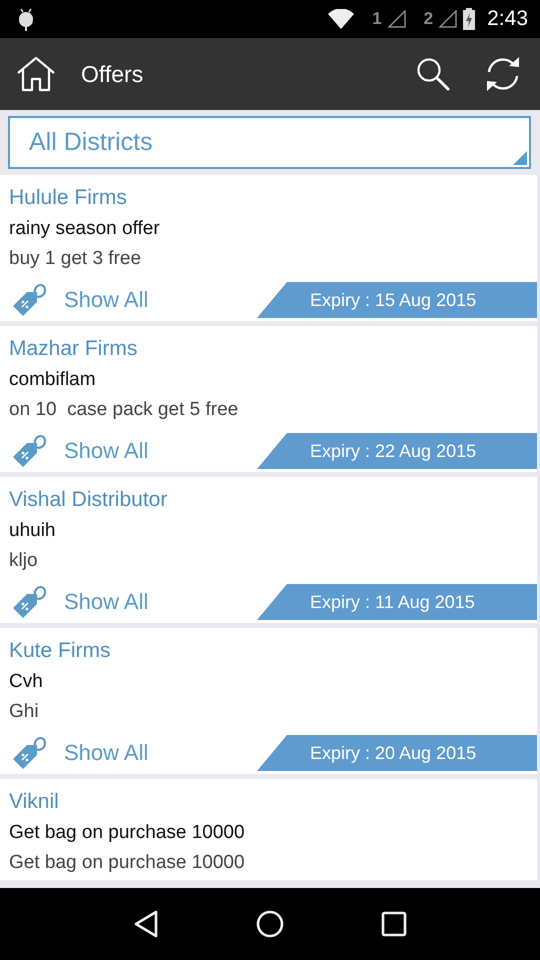 Image resolution: width=540 pixels, height=960 pixels. I want to click on offer-title: rainy season offer, so click(85, 229).